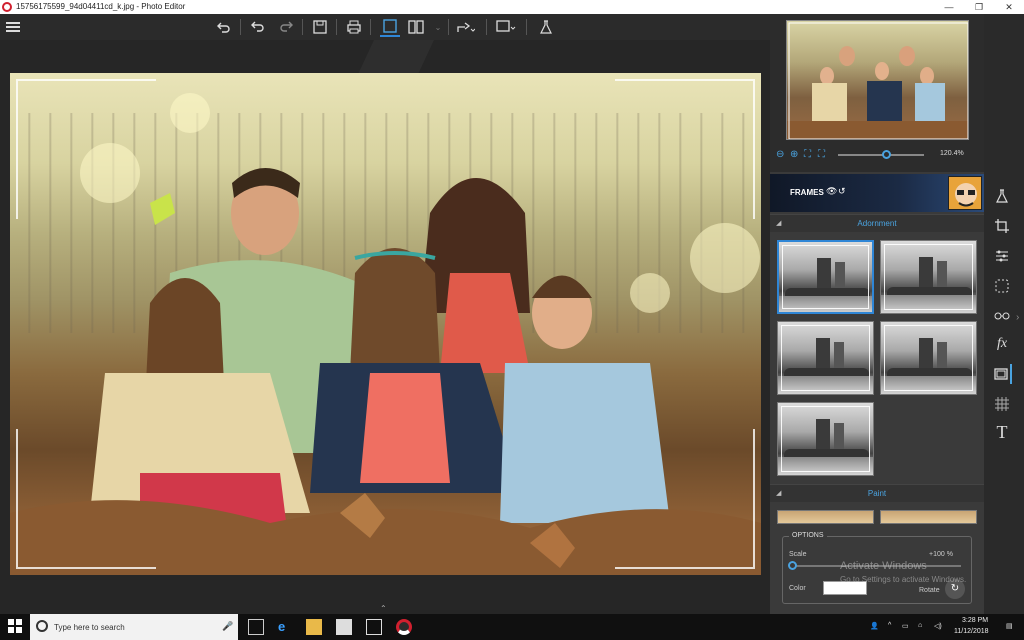 The height and width of the screenshot is (640, 1024). Describe the element at coordinates (256, 627) in the screenshot. I see `task-view-icon` at that location.